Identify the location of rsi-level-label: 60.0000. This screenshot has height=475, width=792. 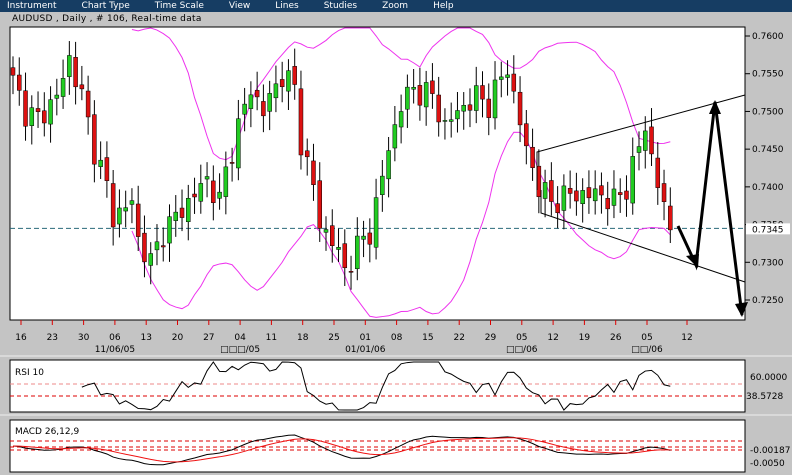
(768, 378).